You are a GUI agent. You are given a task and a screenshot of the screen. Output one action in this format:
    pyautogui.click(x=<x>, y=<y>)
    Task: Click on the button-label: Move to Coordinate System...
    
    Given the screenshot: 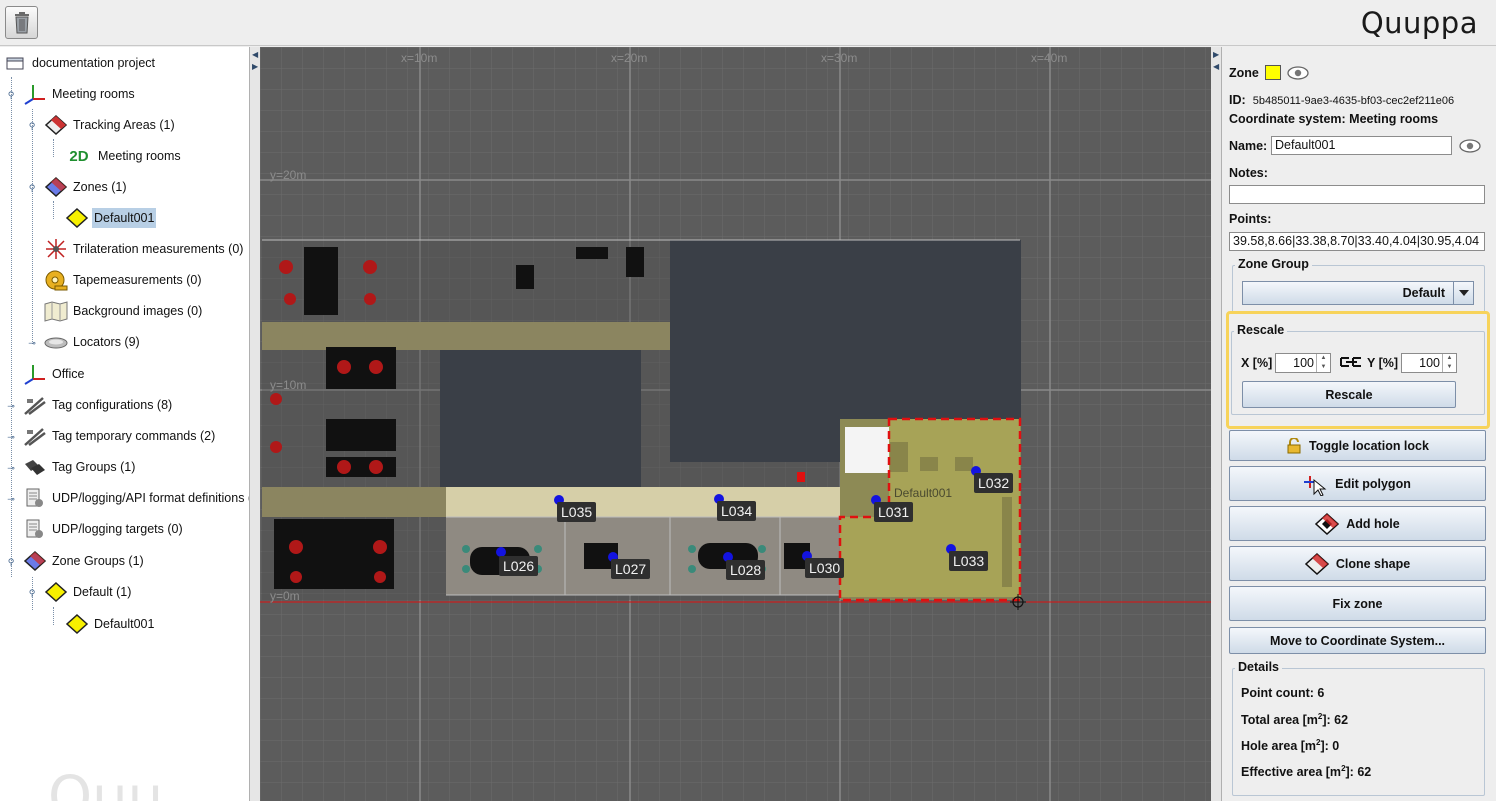 What is the action you would take?
    pyautogui.click(x=1357, y=640)
    